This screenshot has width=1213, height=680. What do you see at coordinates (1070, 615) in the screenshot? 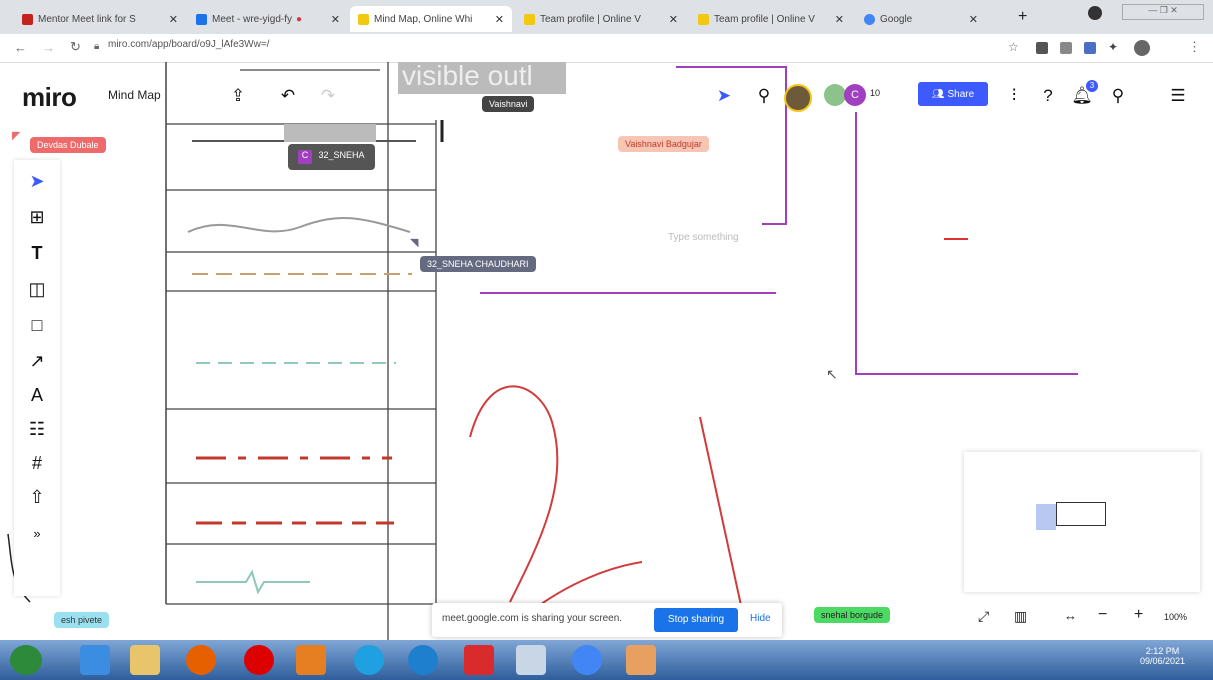
I see `fit-to-screen-icon: ↔` at bounding box center [1070, 615].